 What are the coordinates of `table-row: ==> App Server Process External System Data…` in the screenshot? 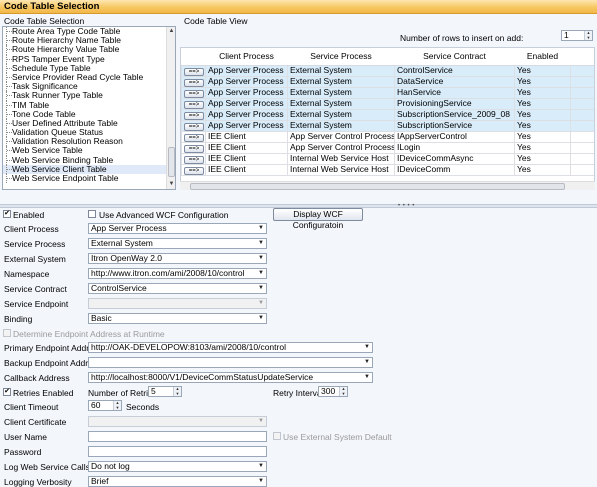 It's located at (387, 81).